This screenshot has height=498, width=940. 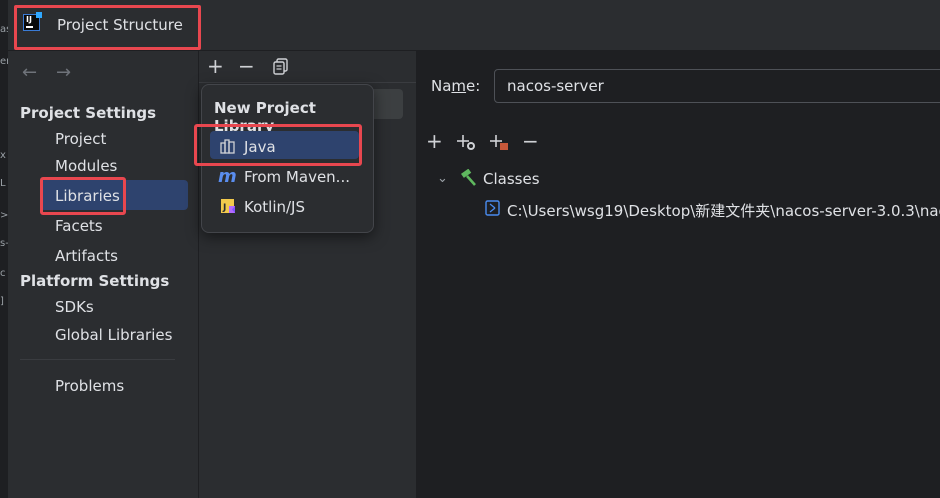 What do you see at coordinates (224, 208) in the screenshot?
I see `svg-text: J` at bounding box center [224, 208].